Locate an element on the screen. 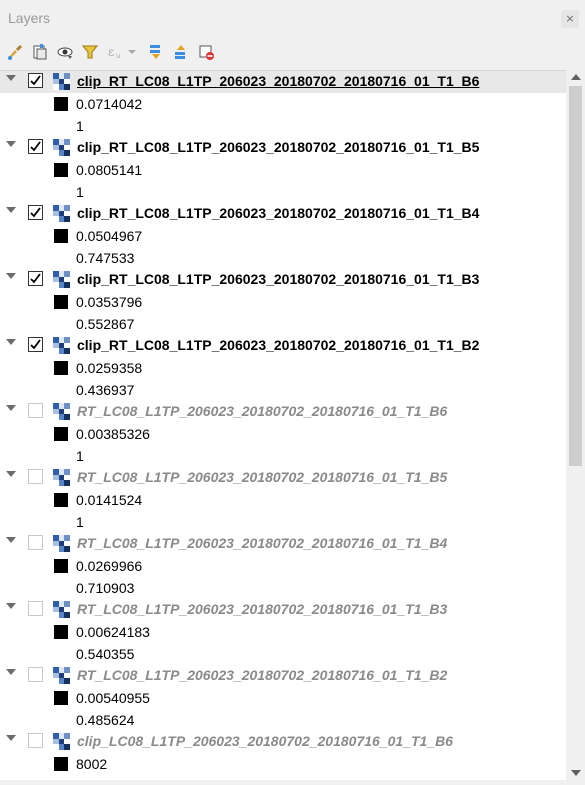 This screenshot has height=785, width=585. legend-min-value: 0.0714042 is located at coordinates (109, 104).